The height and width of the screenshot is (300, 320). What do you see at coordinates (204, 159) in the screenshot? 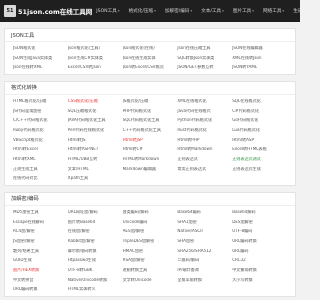
I see `tool-link: 正则表达式` at bounding box center [204, 159].